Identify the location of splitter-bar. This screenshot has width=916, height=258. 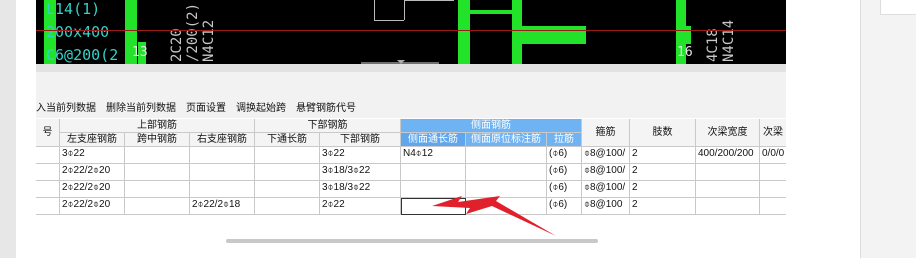
(411, 68).